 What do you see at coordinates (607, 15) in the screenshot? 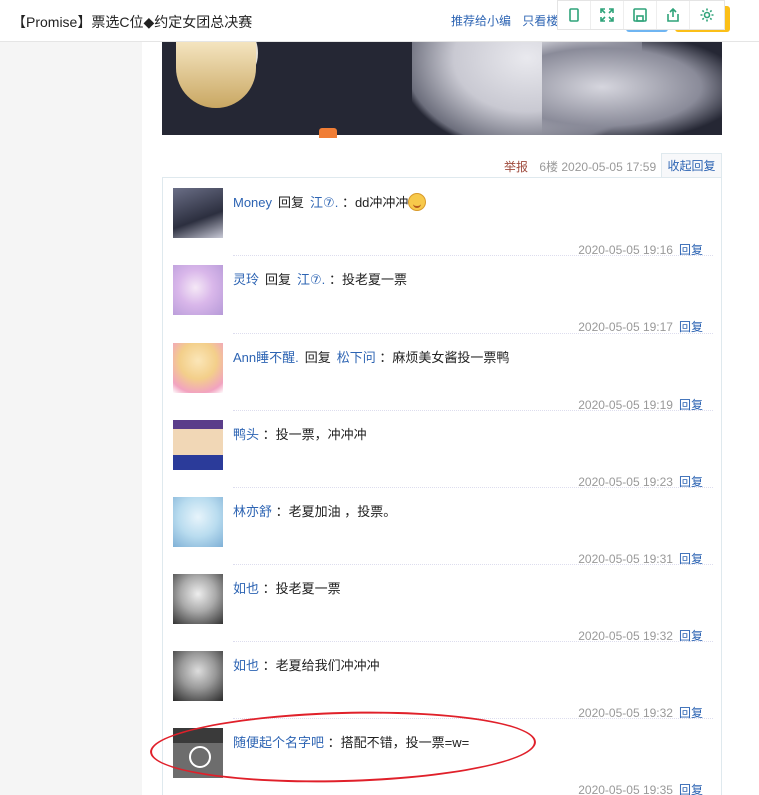
I see `fullscreen-icon` at bounding box center [607, 15].